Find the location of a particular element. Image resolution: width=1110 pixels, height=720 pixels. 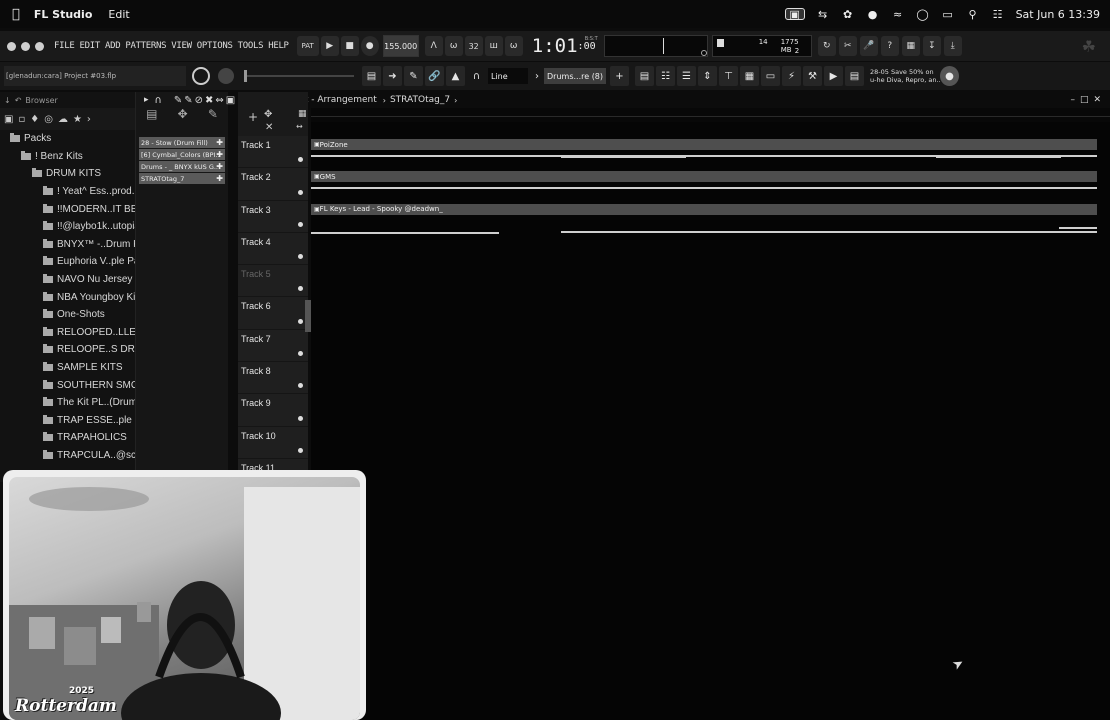

wait-input-icon: ω is located at coordinates (453, 46).